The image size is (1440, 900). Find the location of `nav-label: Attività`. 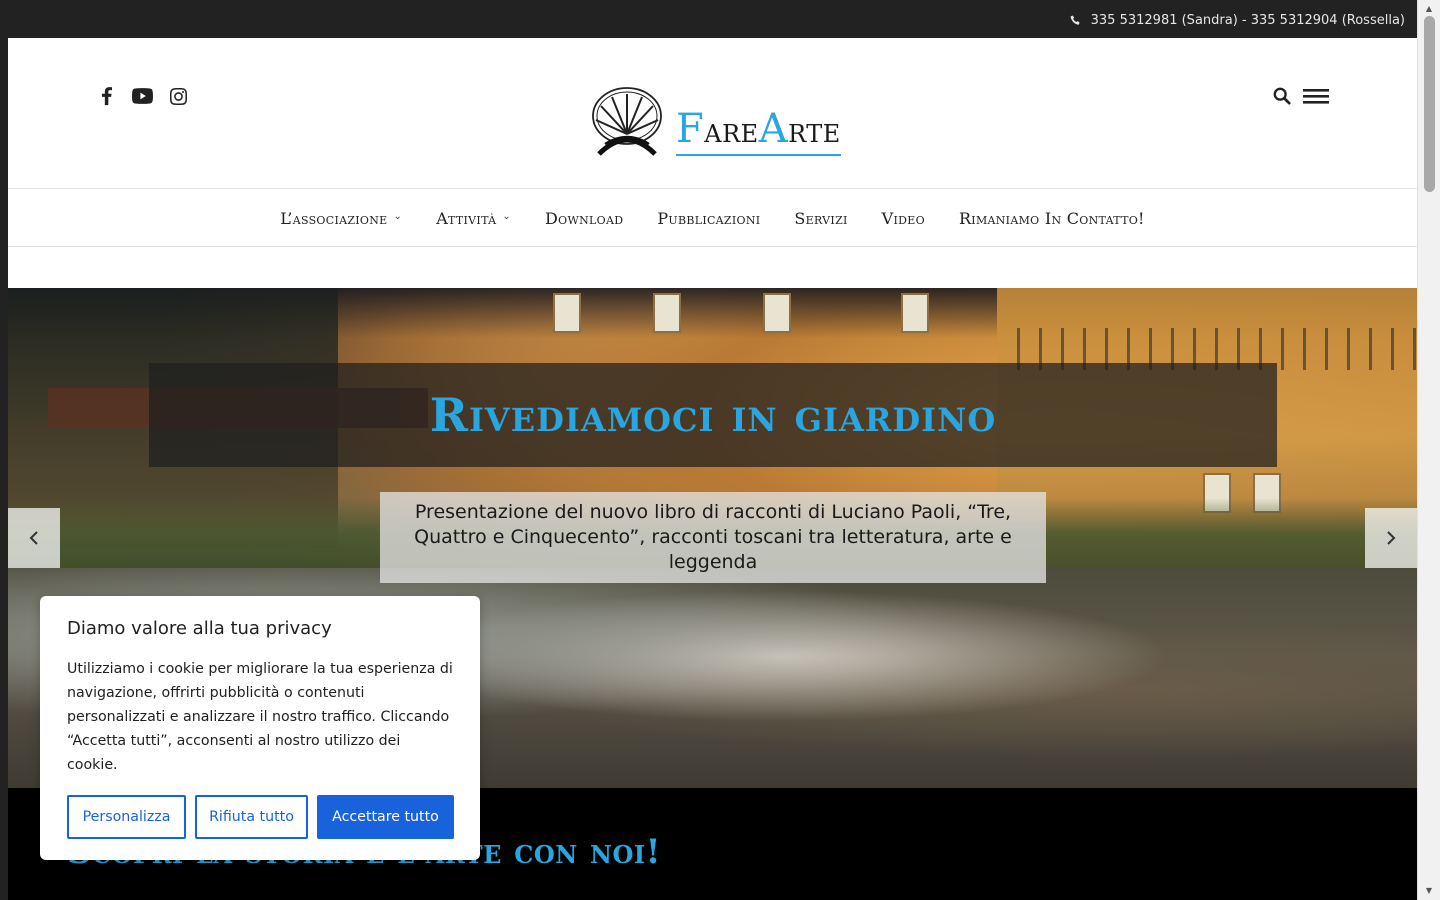

nav-label: Attività is located at coordinates (466, 218).